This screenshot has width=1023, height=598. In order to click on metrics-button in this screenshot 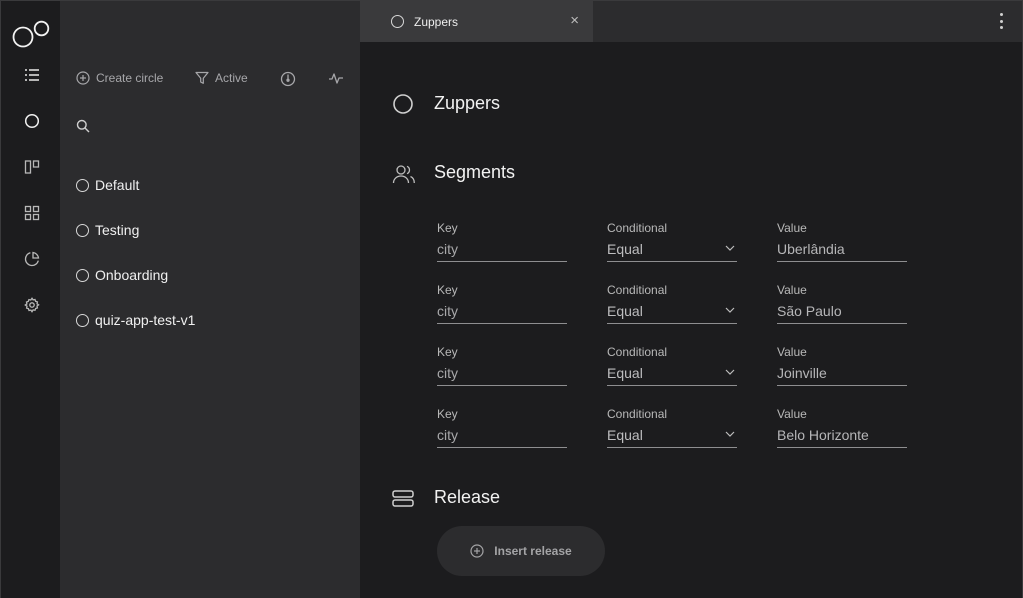, I will do `click(288, 79)`.